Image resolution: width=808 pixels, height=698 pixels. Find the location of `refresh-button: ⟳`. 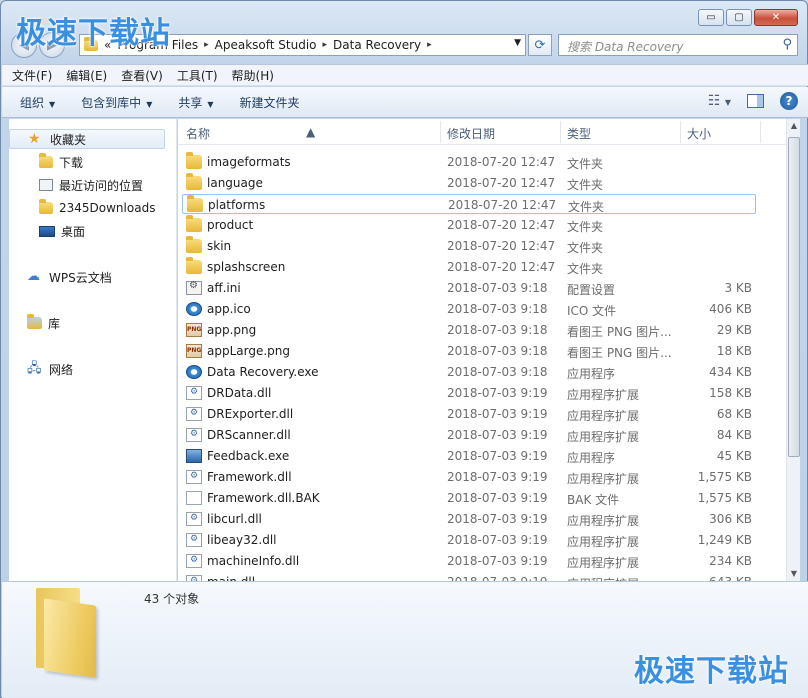

refresh-button: ⟳ is located at coordinates (540, 45).